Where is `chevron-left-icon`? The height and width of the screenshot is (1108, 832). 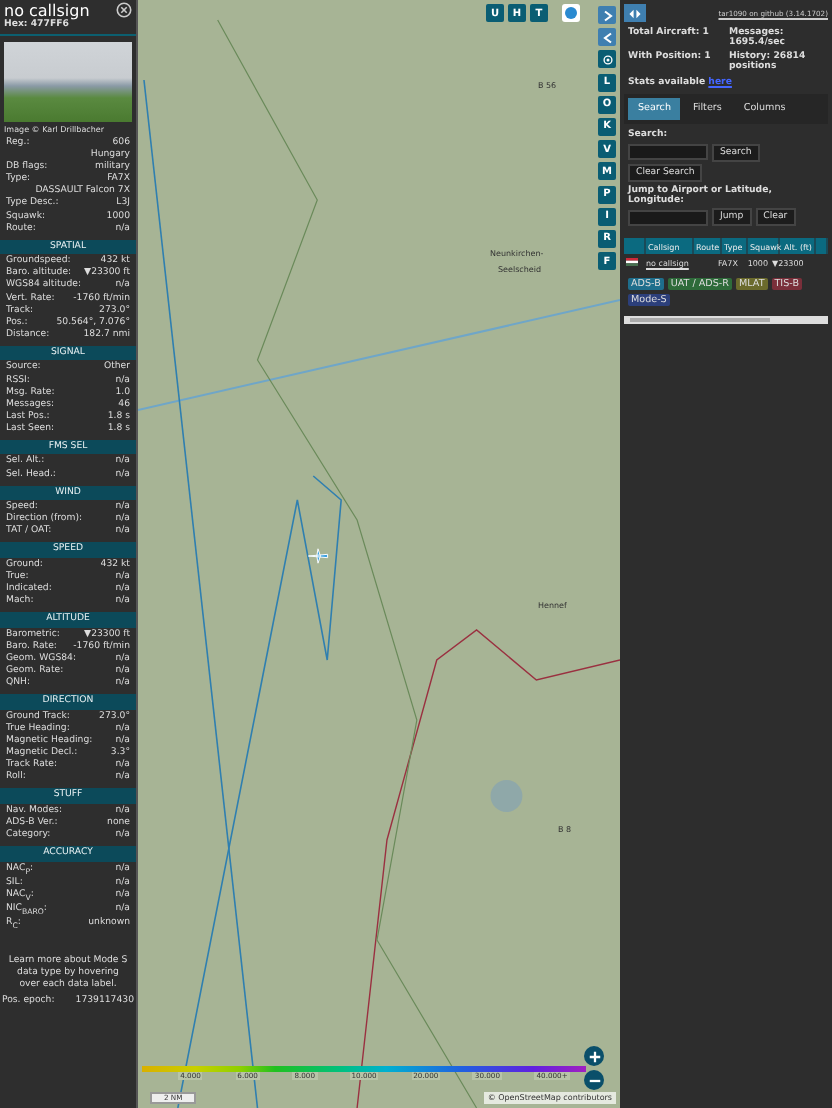 chevron-left-icon is located at coordinates (607, 37).